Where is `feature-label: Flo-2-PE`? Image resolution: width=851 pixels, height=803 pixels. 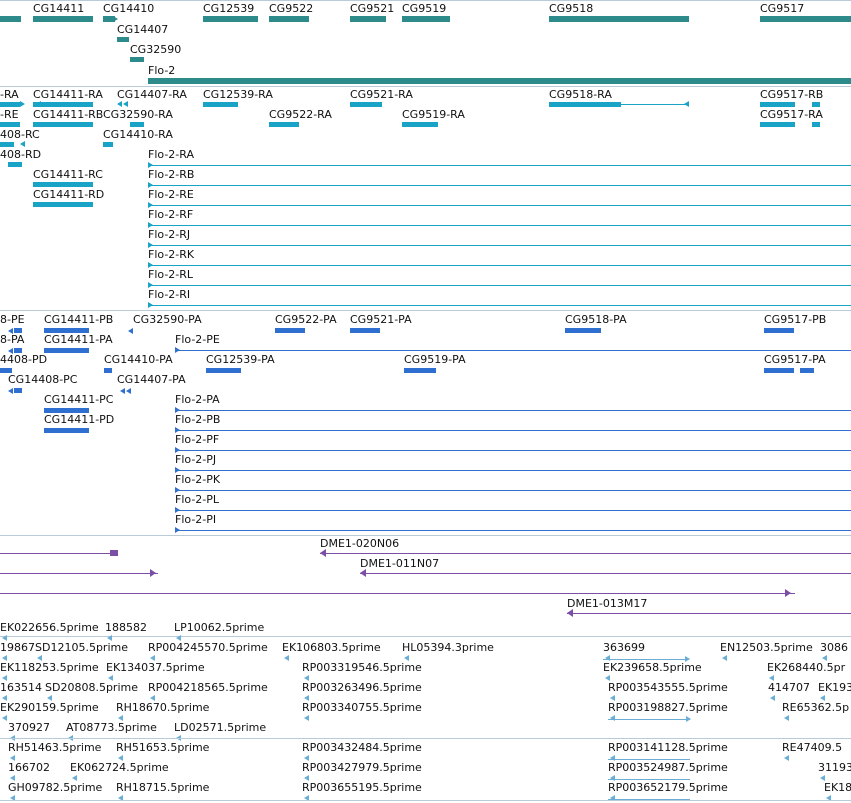
feature-label: Flo-2-PE is located at coordinates (197, 339).